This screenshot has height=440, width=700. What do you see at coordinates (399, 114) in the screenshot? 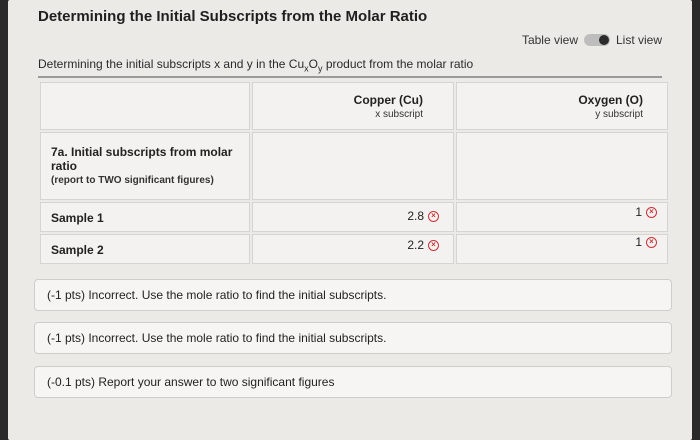
I see `column-sub-copper: x subscript` at bounding box center [399, 114].